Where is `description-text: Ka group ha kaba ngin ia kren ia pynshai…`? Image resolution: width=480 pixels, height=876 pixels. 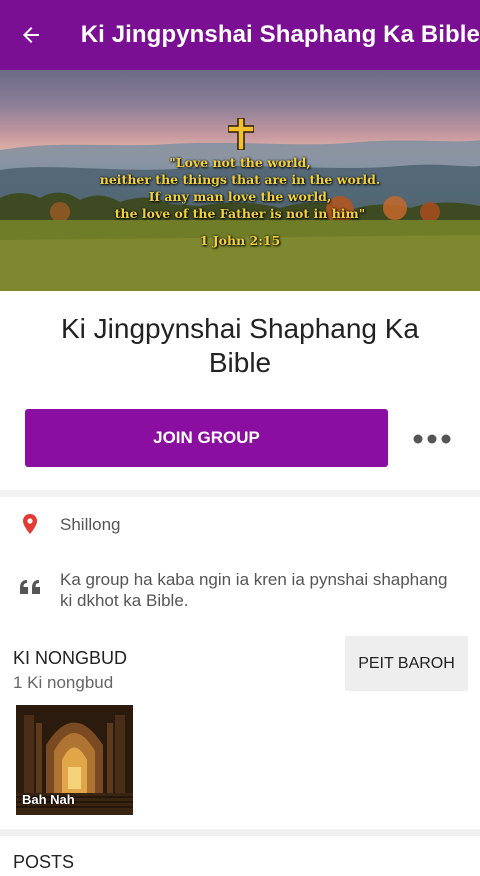
description-text: Ka group ha kaba ngin ia kren ia pynshai… is located at coordinates (260, 590).